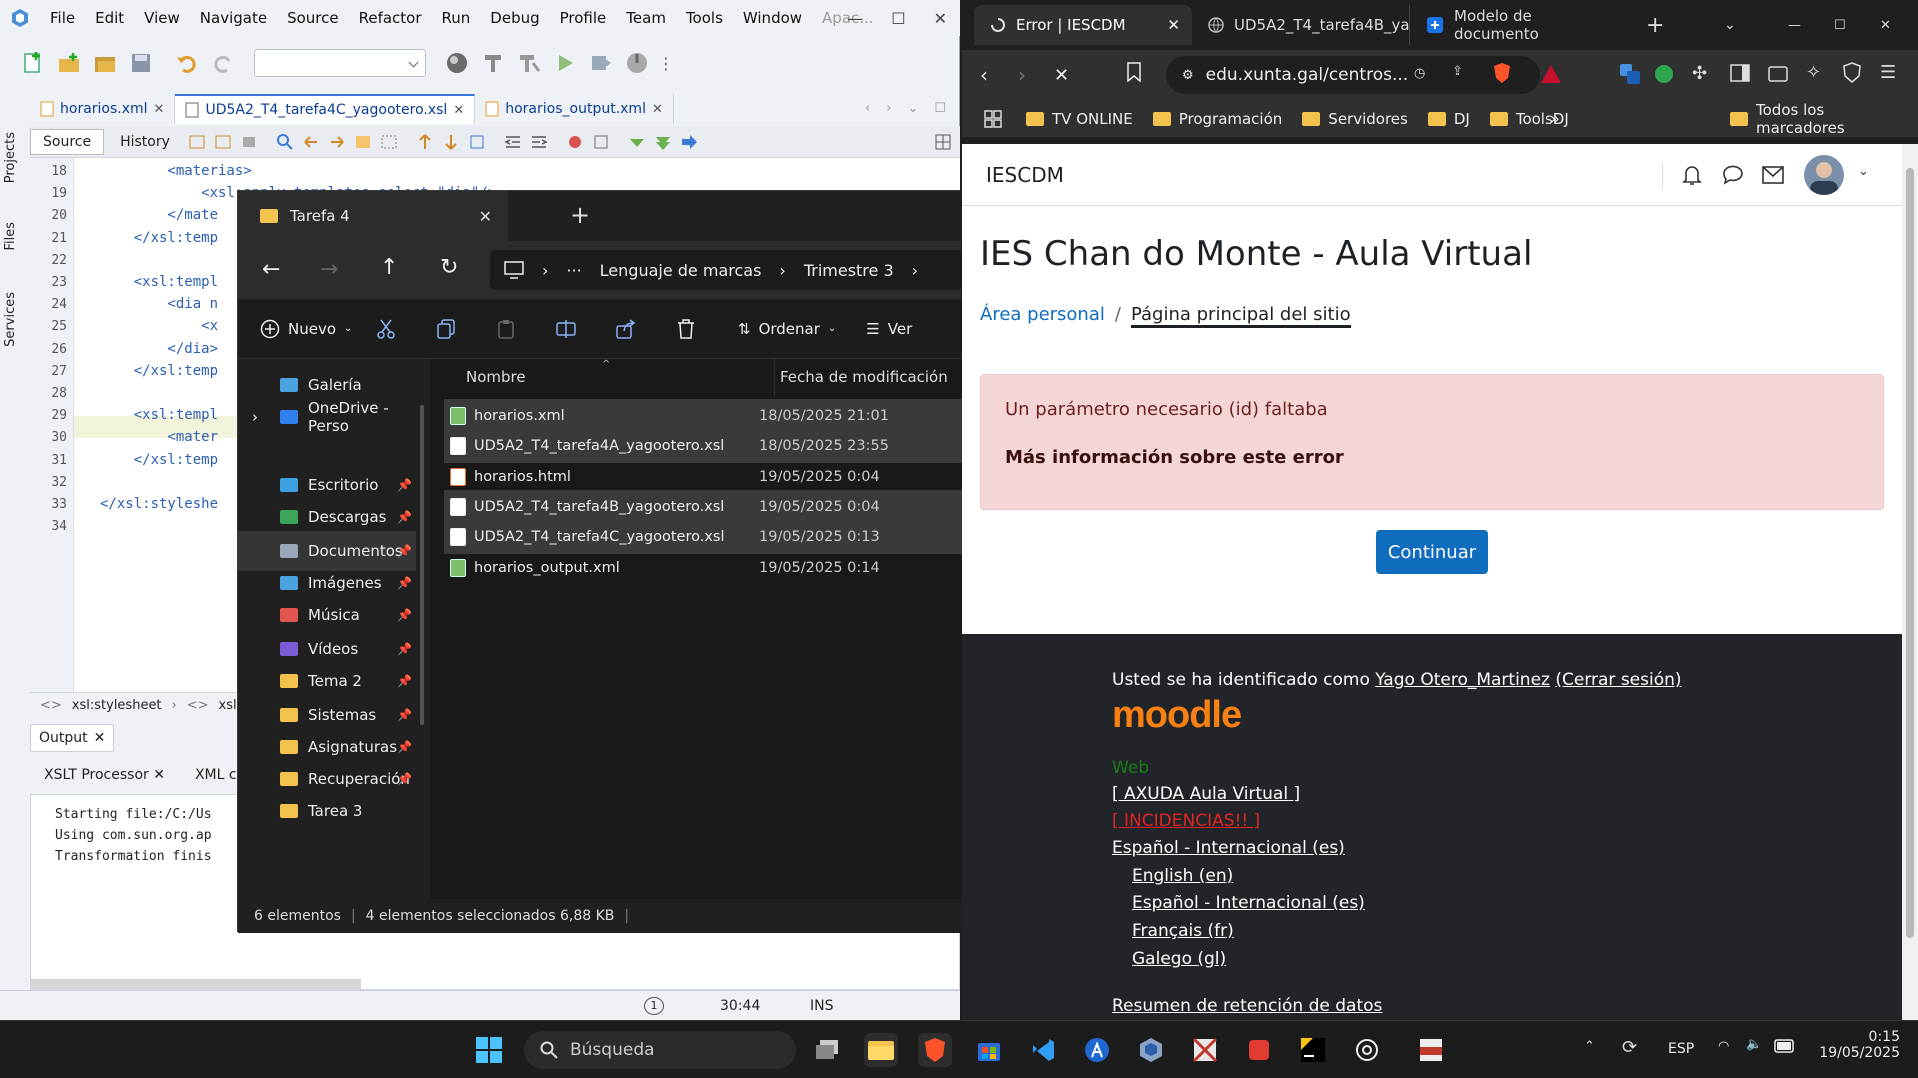 This screenshot has height=1078, width=1918. What do you see at coordinates (1858, 1045) in the screenshot?
I see `clock: 0:15 19/05/2025` at bounding box center [1858, 1045].